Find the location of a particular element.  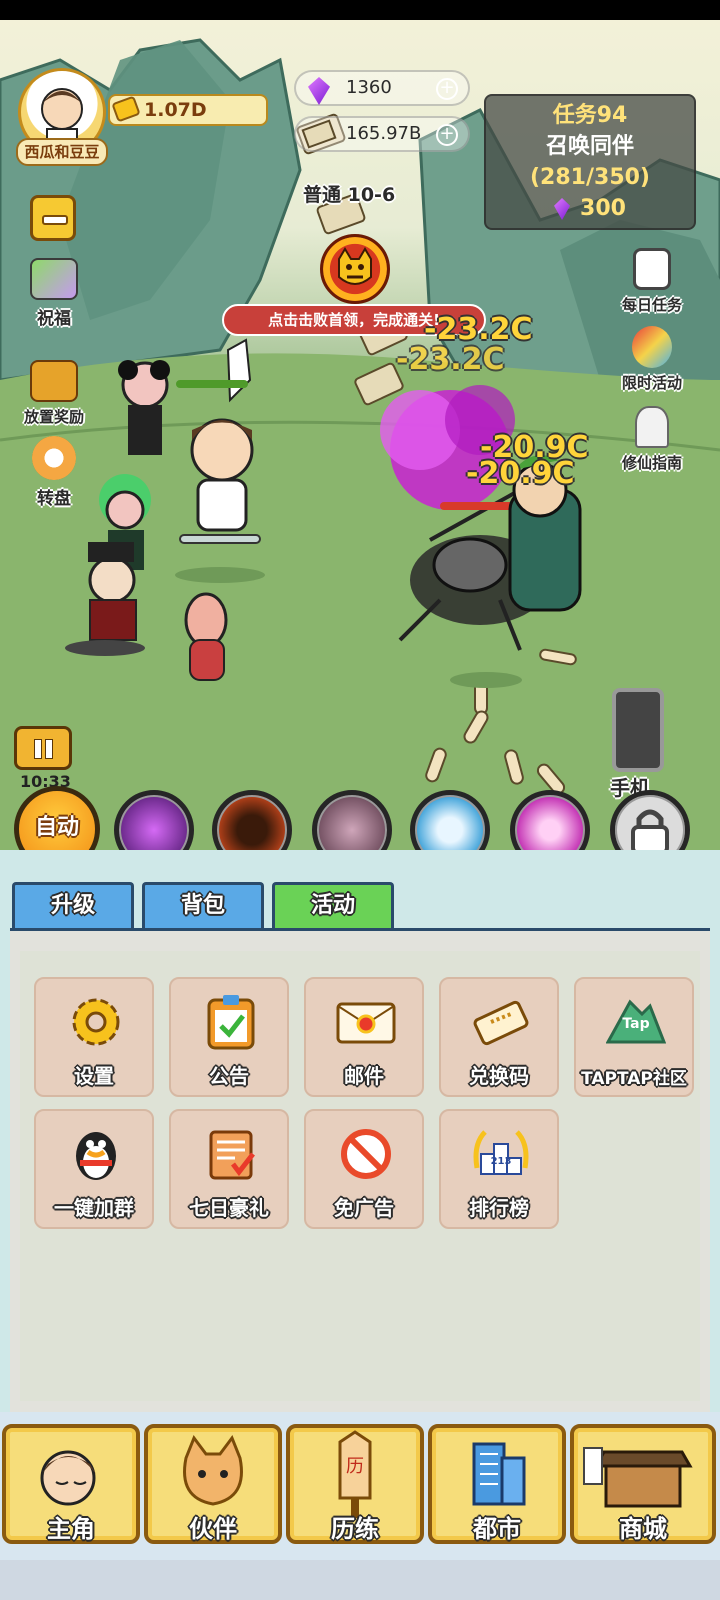

tab-upgrade: 升级 is located at coordinates (73, 905).